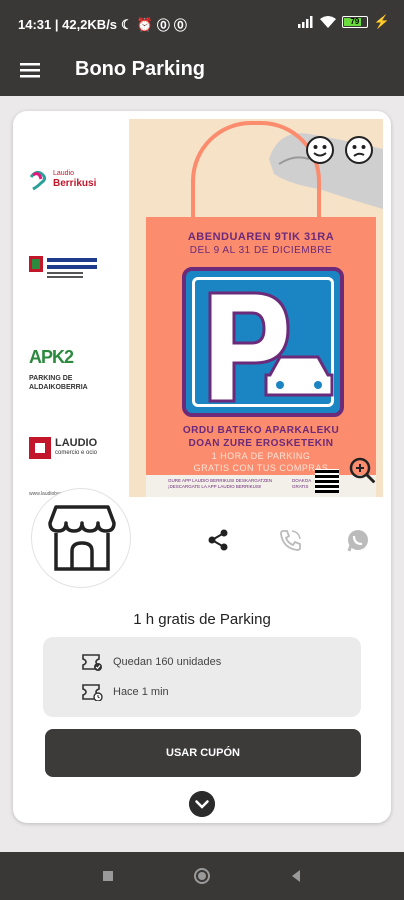 This screenshot has width=404, height=900. I want to click on store-avatar, so click(81, 538).